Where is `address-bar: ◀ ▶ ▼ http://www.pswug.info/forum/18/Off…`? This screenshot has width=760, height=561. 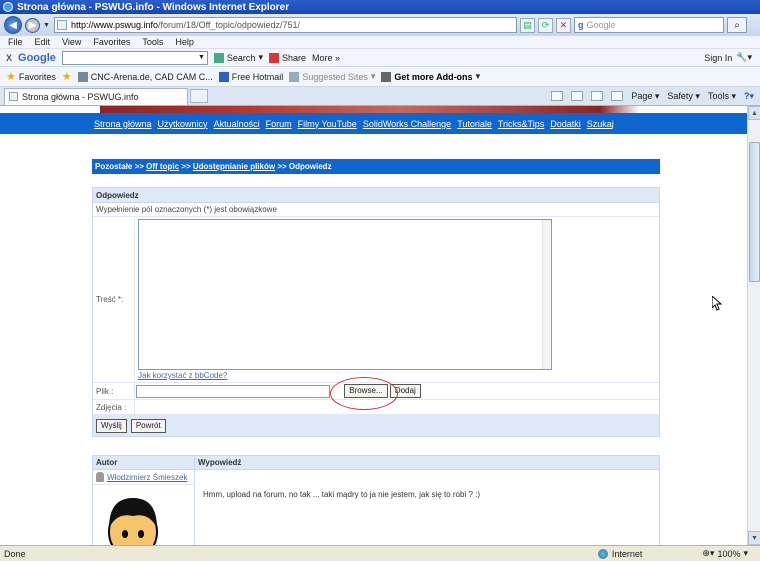 address-bar: ◀ ▶ ▼ http://www.pswug.info/forum/18/Off… is located at coordinates (380, 25).